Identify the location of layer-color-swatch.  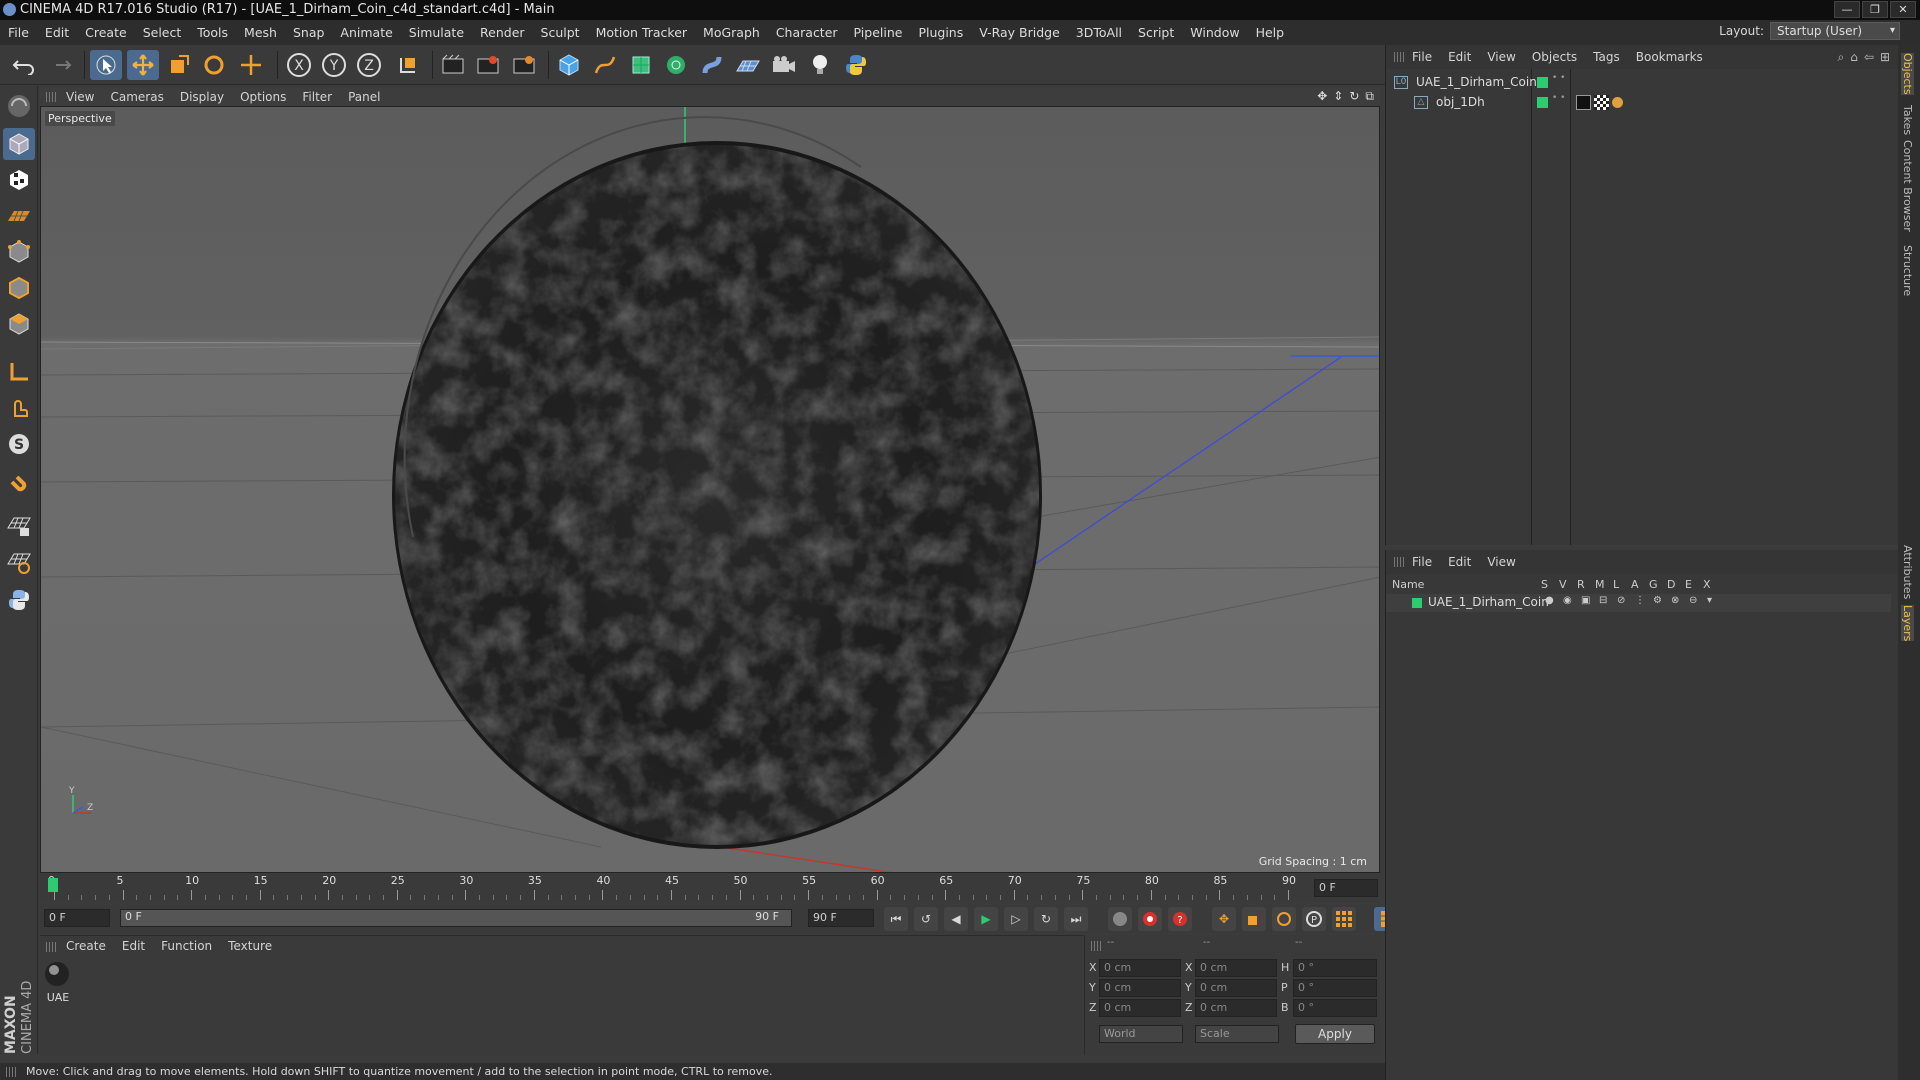
(1417, 603).